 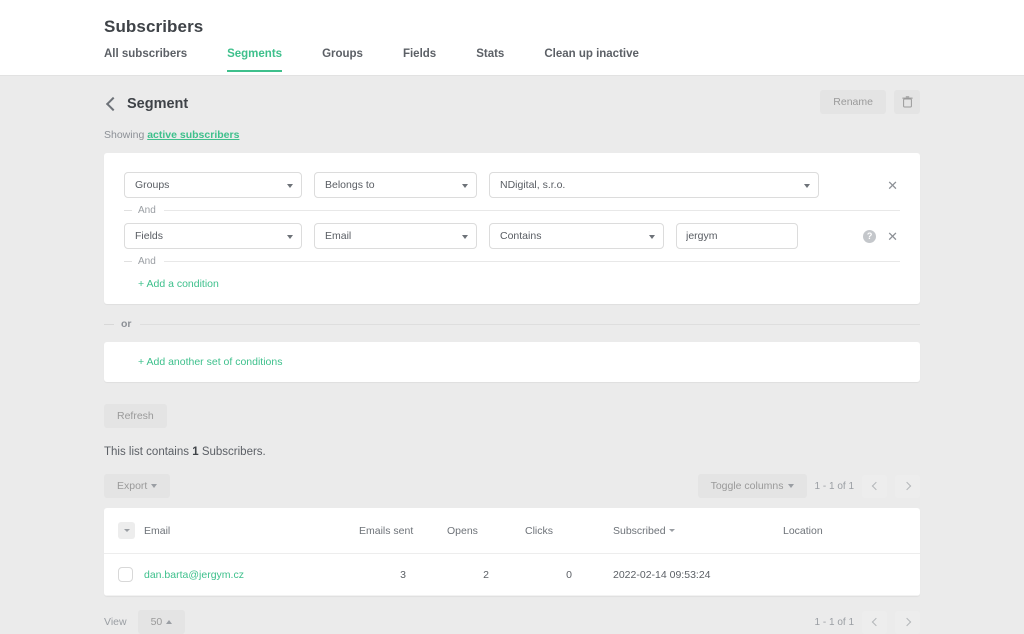 I want to click on list-count-text: This list contains 1 Subscribers., so click(x=512, y=452).